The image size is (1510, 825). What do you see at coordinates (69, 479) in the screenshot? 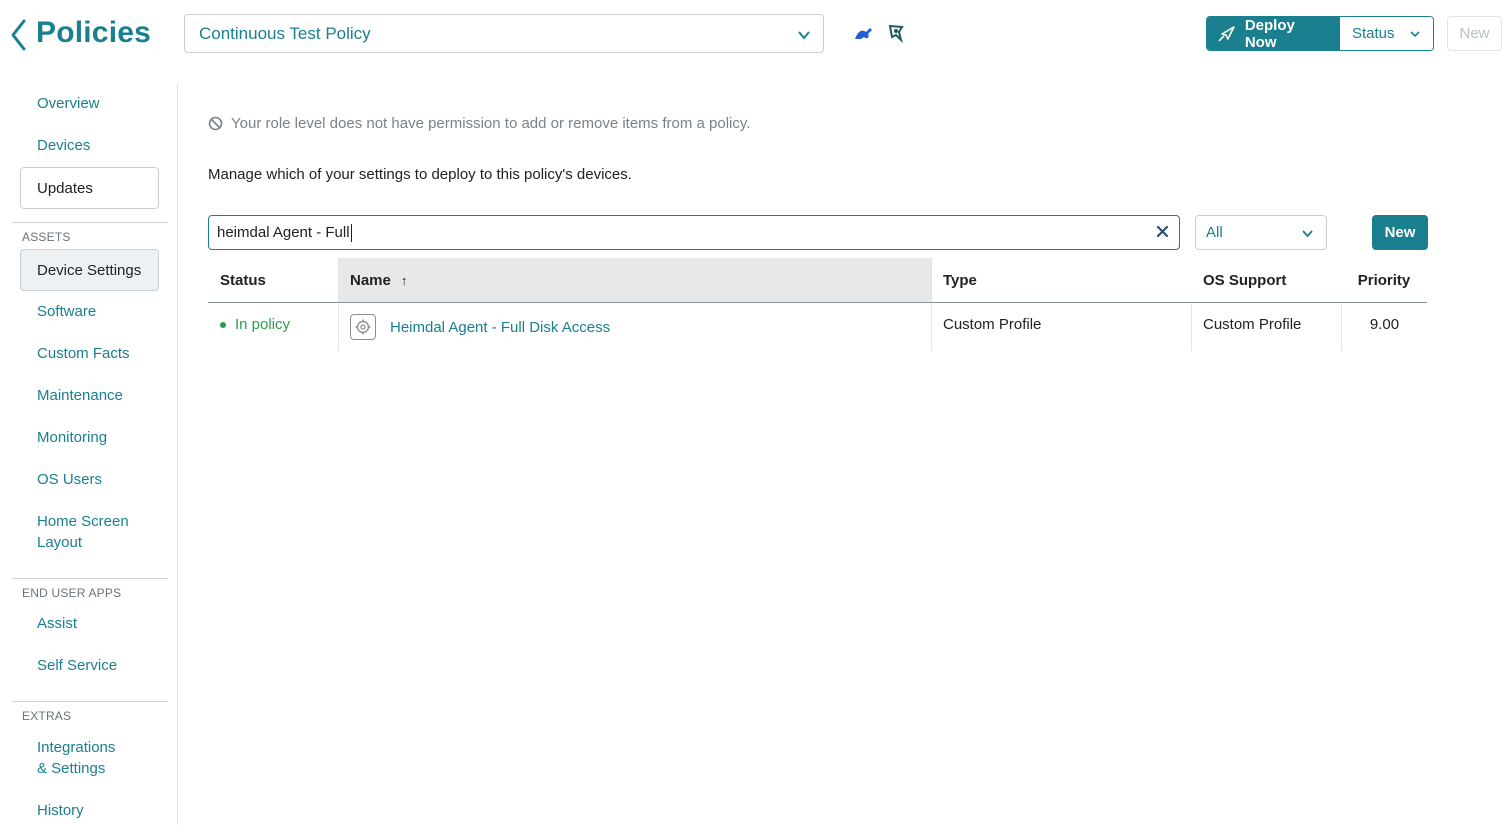
I see `sidebar-item-os-users: OS Users` at bounding box center [69, 479].